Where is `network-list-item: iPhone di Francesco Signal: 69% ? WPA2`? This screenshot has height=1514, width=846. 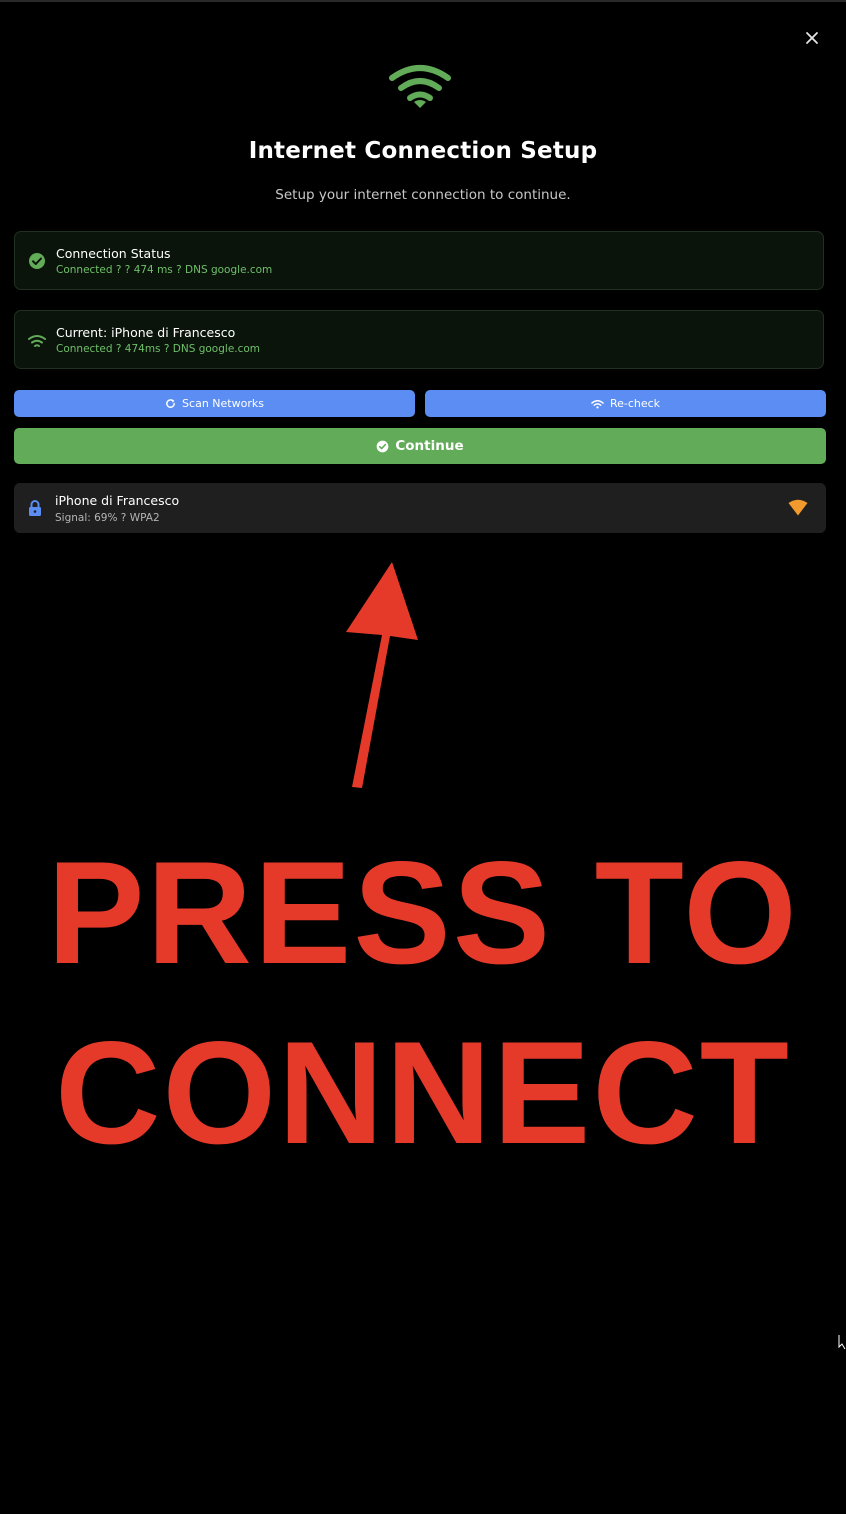 network-list-item: iPhone di Francesco Signal: 69% ? WPA2 is located at coordinates (420, 508).